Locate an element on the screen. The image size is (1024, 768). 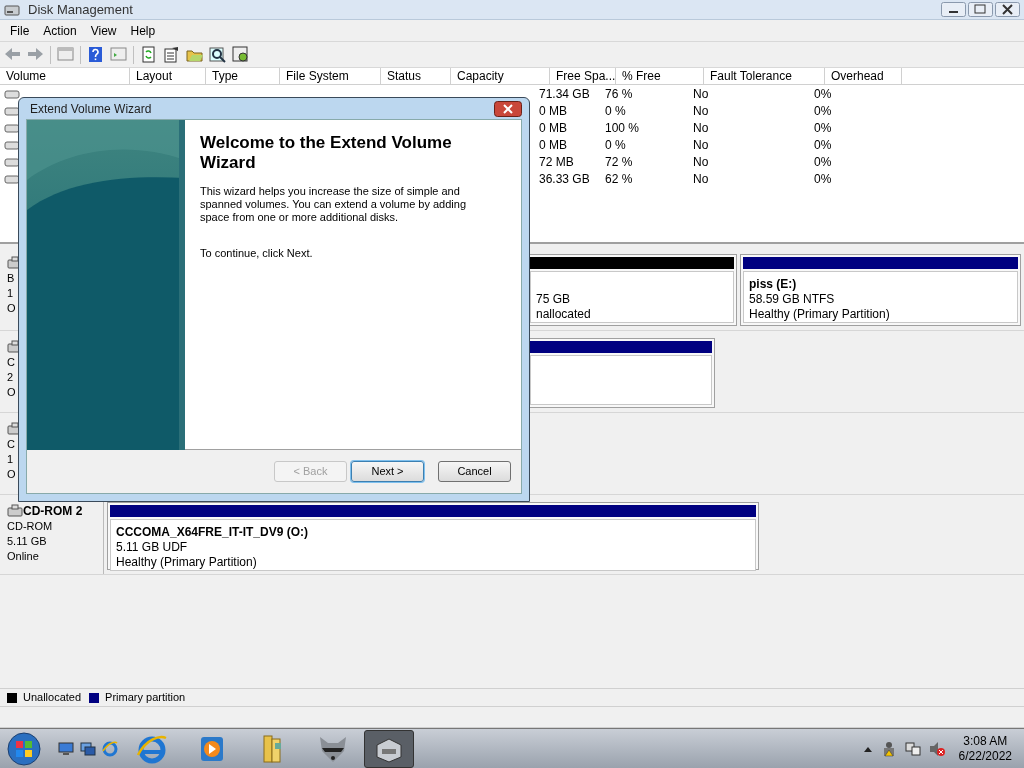
disk-info: 5.11 GB is located at coordinates (27, 541).